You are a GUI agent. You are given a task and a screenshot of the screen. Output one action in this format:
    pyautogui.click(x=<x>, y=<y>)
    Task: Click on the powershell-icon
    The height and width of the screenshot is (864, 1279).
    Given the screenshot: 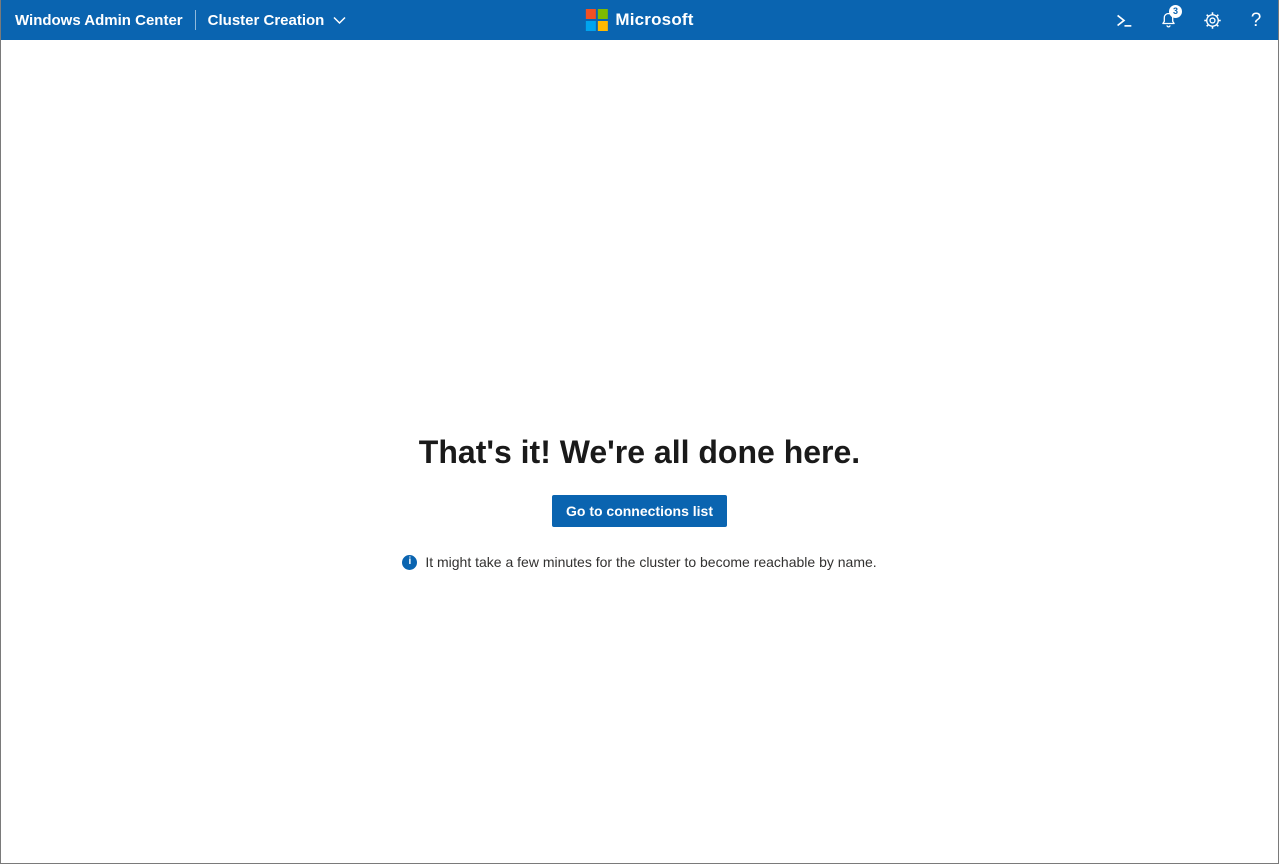 What is the action you would take?
    pyautogui.click(x=1124, y=20)
    